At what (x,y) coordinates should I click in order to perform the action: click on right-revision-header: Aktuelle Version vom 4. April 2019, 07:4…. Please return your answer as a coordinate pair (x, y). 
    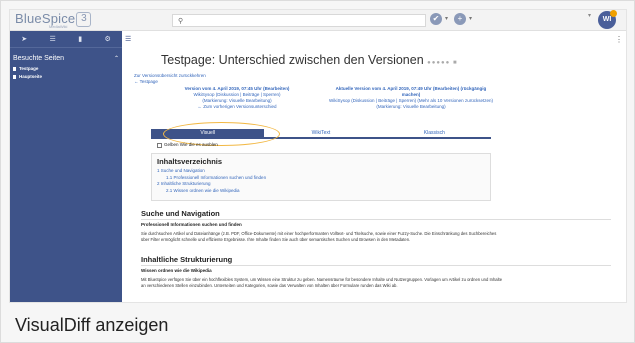
    Looking at the image, I should click on (411, 92).